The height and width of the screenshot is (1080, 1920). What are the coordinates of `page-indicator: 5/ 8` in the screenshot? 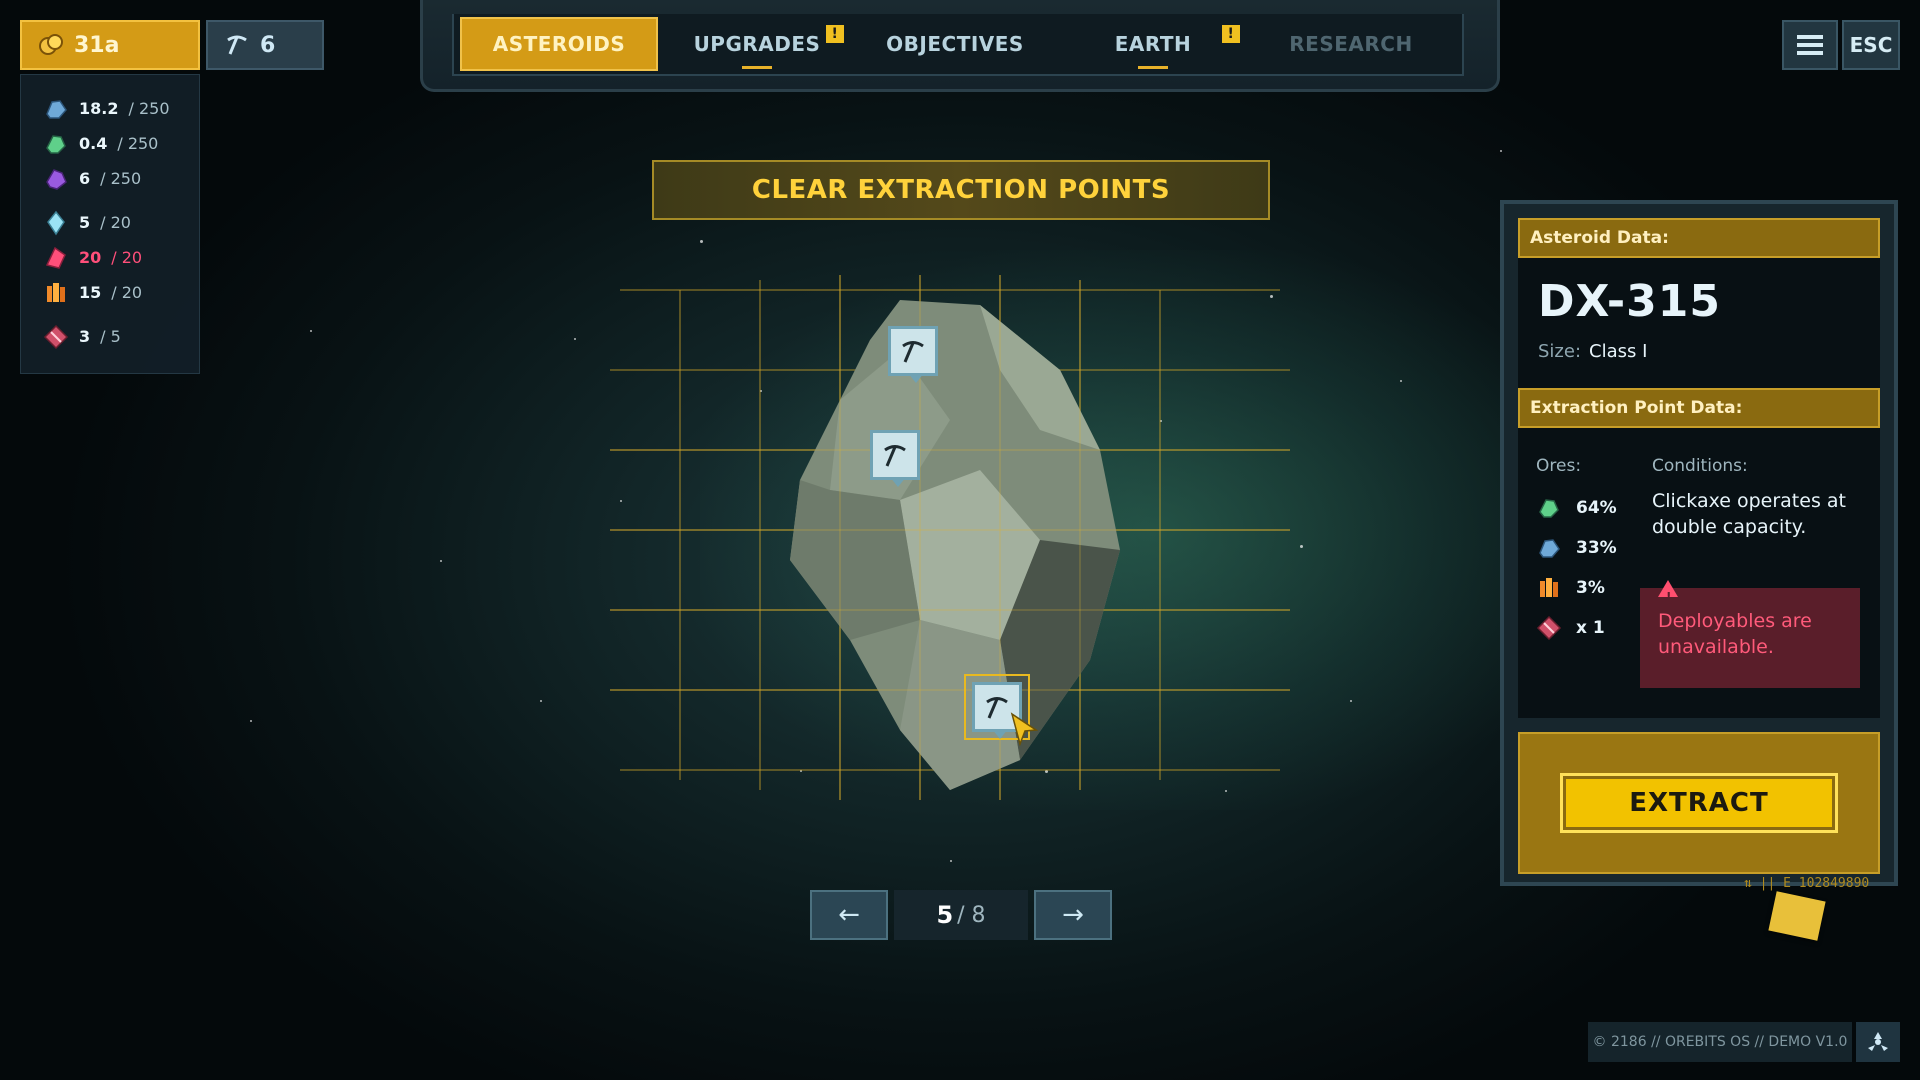 It's located at (961, 915).